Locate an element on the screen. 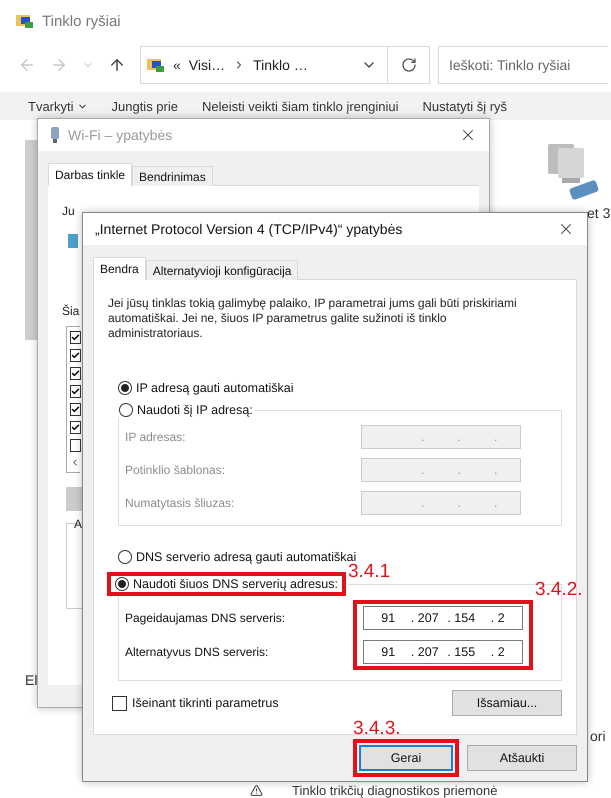 The height and width of the screenshot is (798, 611). toolbar-button: Nustatyti šį ryš is located at coordinates (465, 106).